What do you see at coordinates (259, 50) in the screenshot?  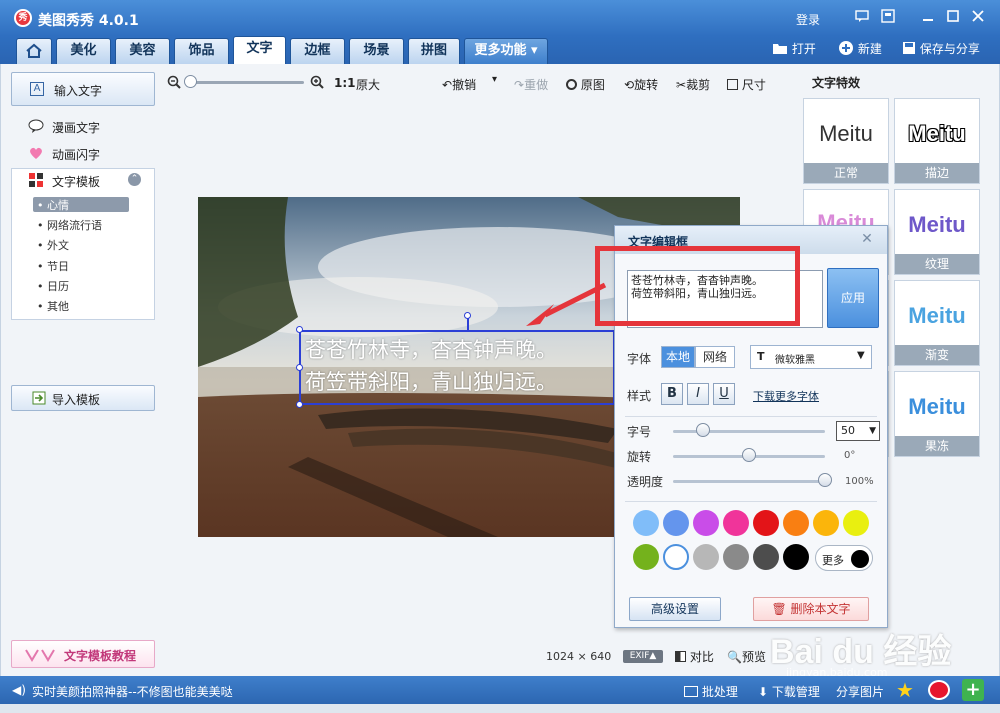 I see `tab-text: 文字` at bounding box center [259, 50].